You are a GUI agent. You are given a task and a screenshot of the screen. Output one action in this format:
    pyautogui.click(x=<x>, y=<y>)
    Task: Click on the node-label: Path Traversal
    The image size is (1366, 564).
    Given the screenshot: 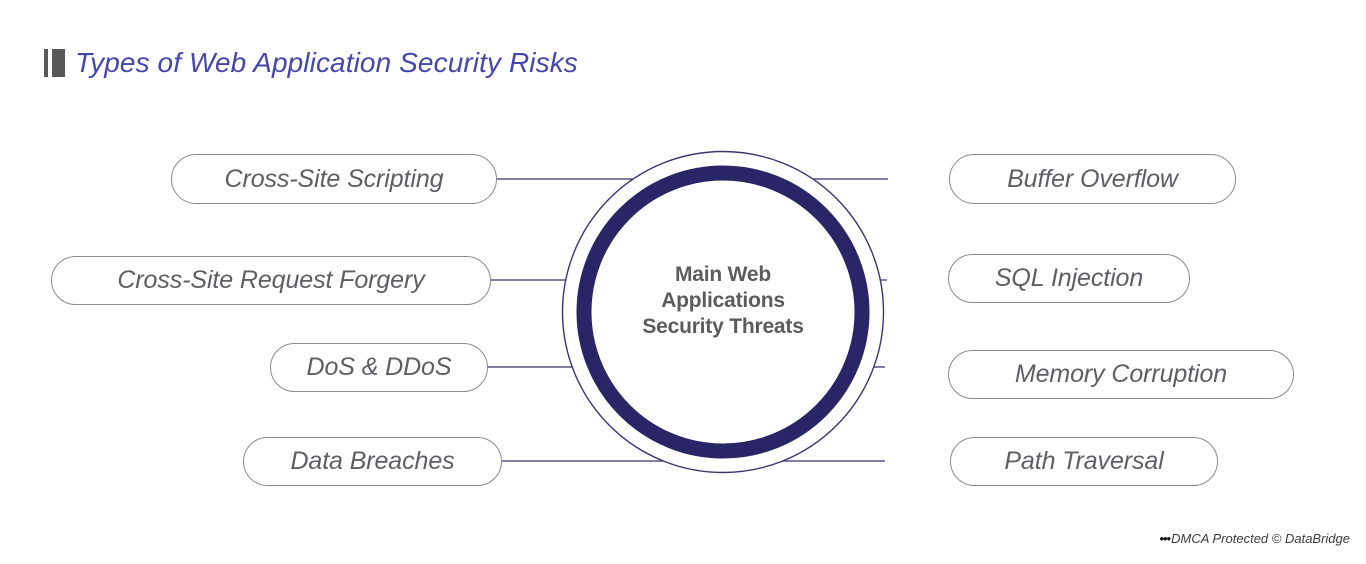 What is the action you would take?
    pyautogui.click(x=1084, y=461)
    